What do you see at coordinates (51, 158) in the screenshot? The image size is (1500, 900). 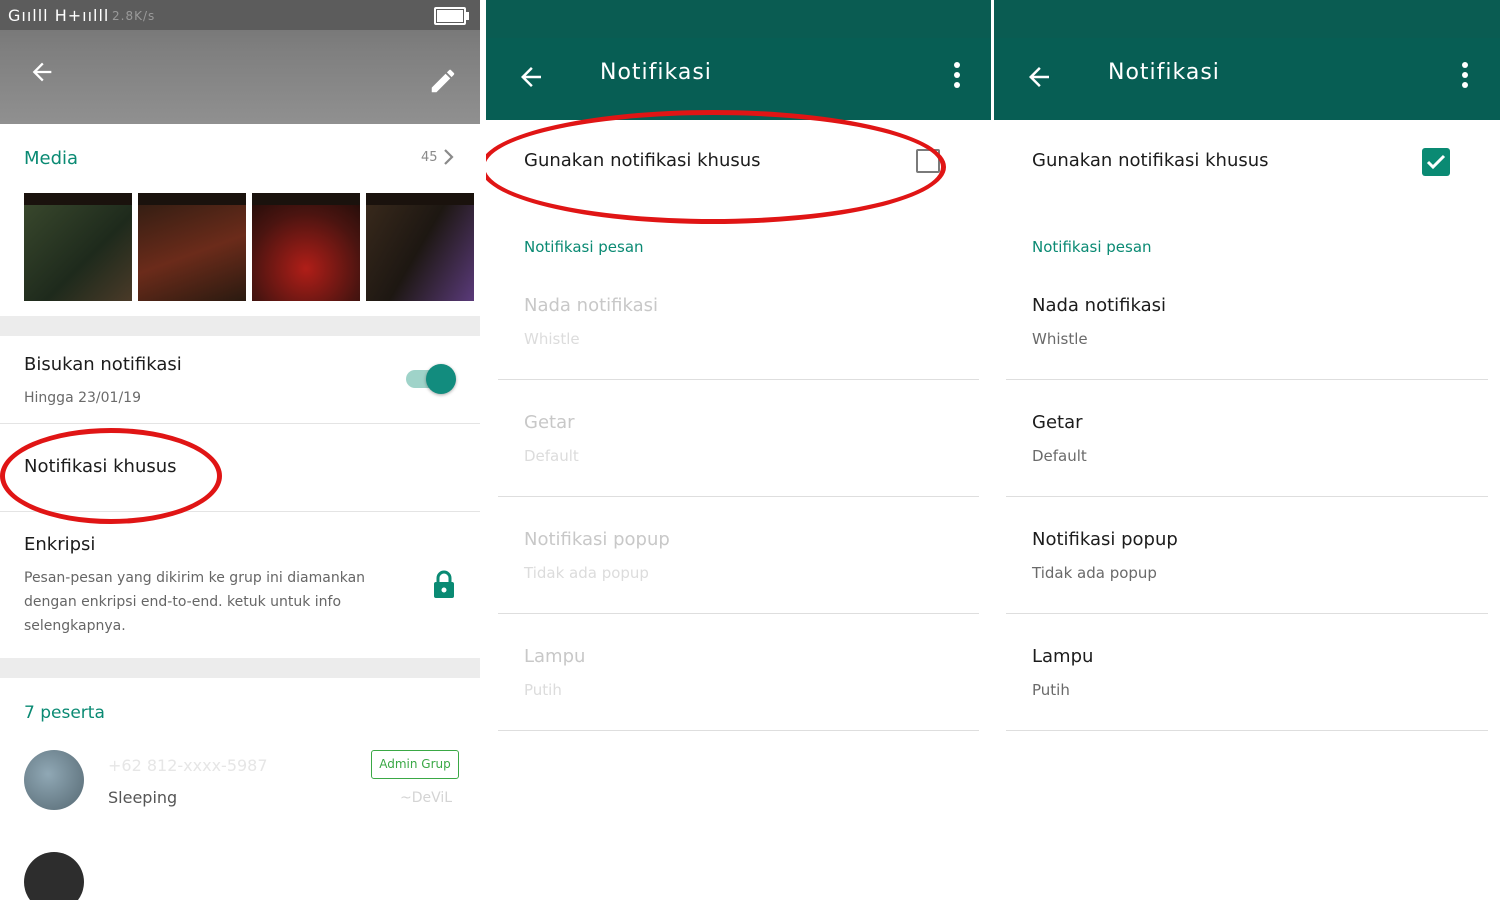 I see `media-section-label: Media` at bounding box center [51, 158].